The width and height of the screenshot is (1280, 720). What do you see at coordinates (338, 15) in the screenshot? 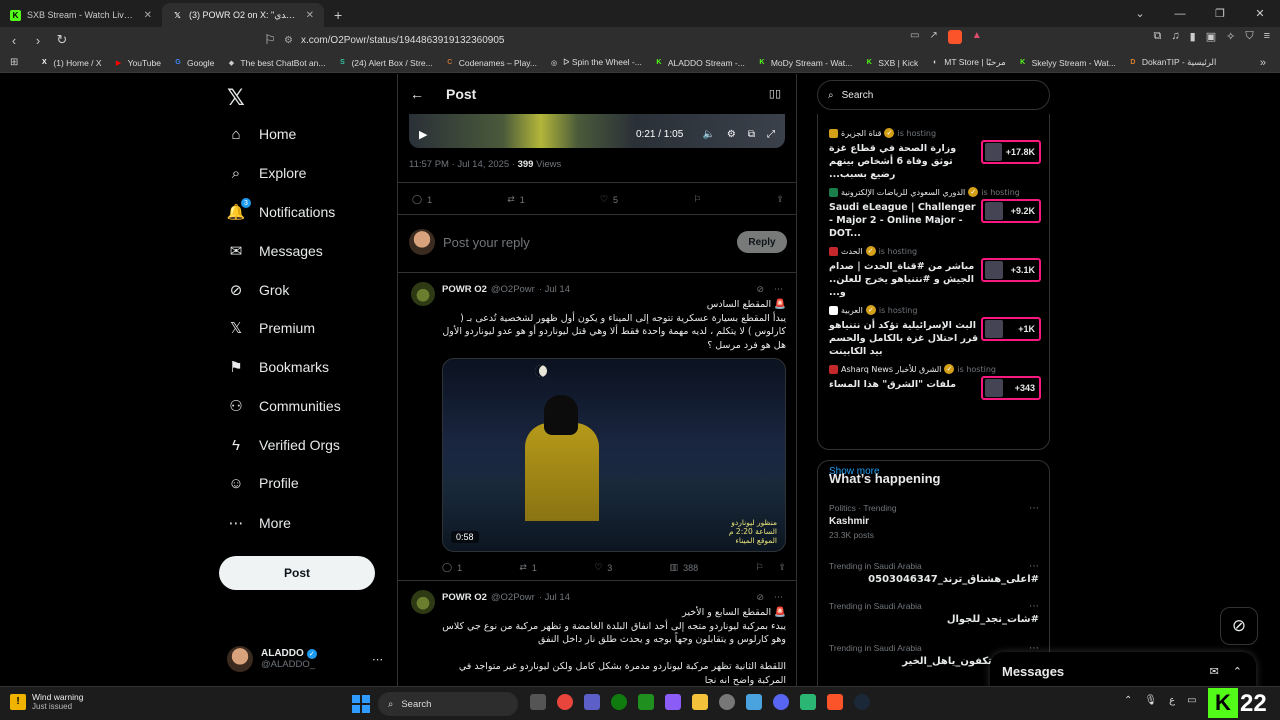
I see `new-tab-button: +` at bounding box center [338, 15].